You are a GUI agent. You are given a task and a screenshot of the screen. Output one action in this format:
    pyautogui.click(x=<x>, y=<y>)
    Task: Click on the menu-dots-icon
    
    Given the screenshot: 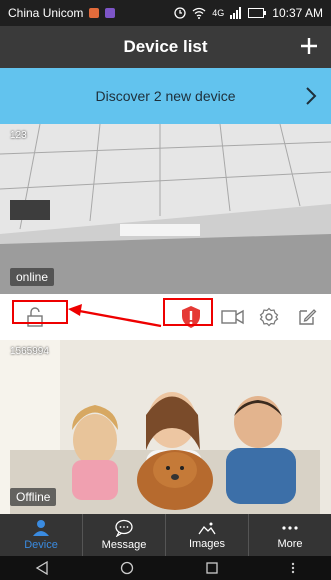 What is the action you would take?
    pyautogui.click(x=293, y=568)
    